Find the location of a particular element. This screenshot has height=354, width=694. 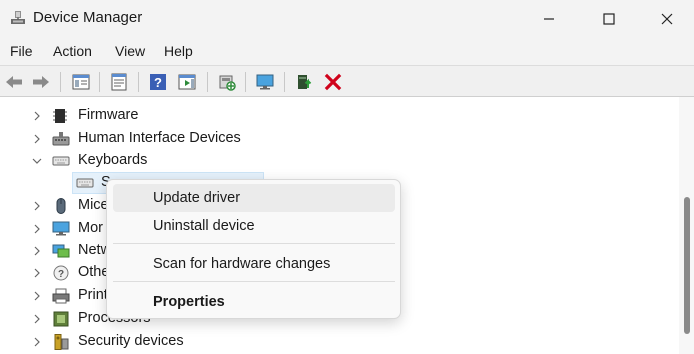

tree-item-label: Security devices is located at coordinates (131, 341).